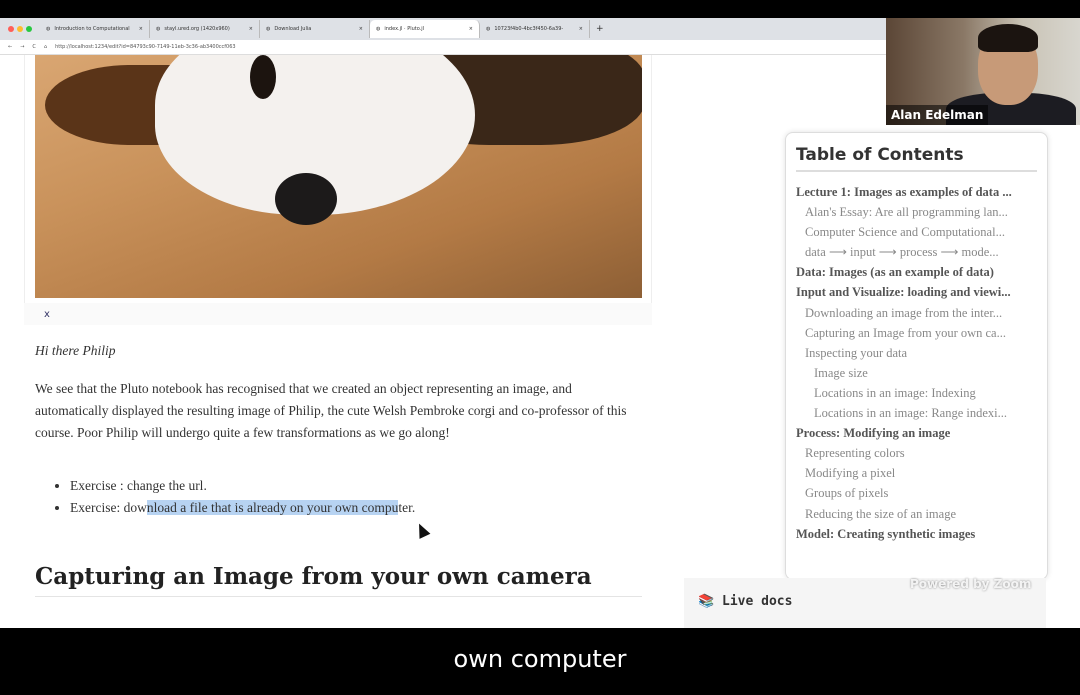 The height and width of the screenshot is (695, 1080). What do you see at coordinates (916, 373) in the screenshot?
I see `toc-item: Image size` at bounding box center [916, 373].